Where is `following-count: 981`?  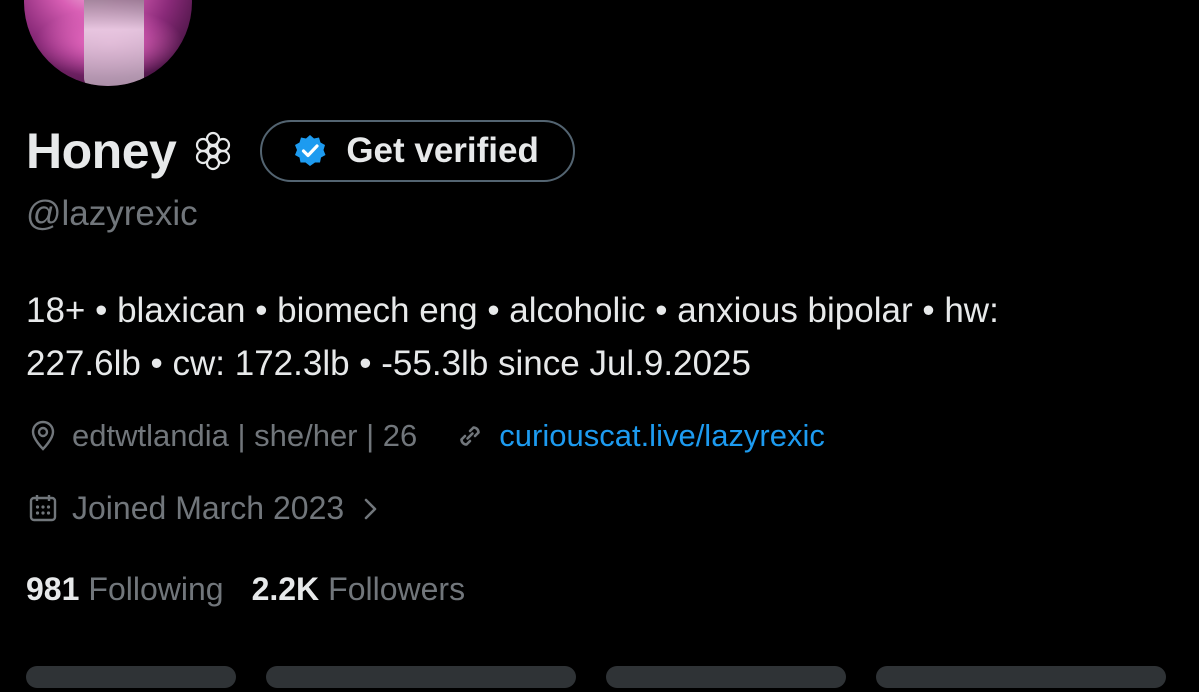
following-count: 981 is located at coordinates (53, 588).